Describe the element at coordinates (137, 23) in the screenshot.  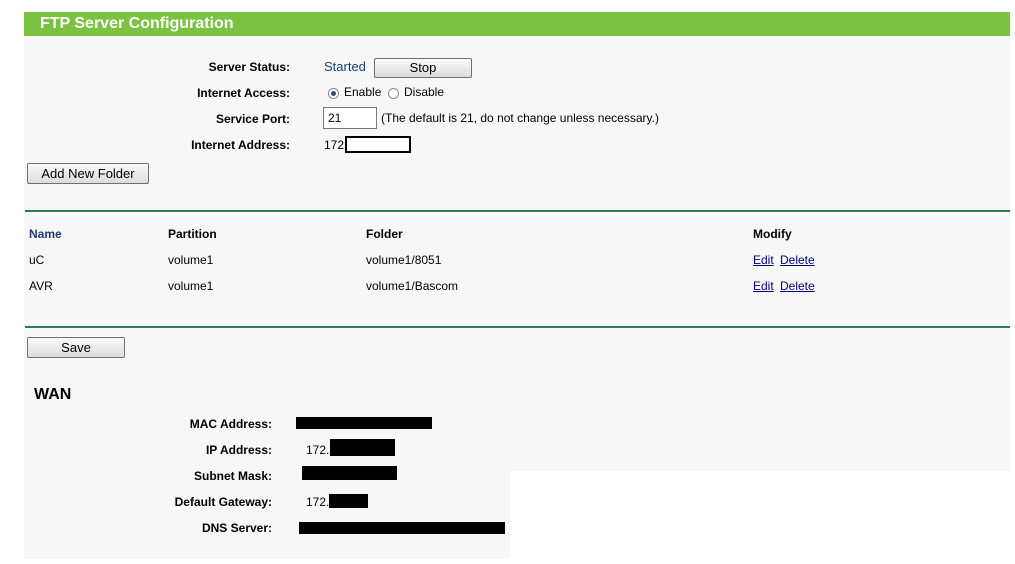
I see `page-title: FTP Server Configuration` at that location.